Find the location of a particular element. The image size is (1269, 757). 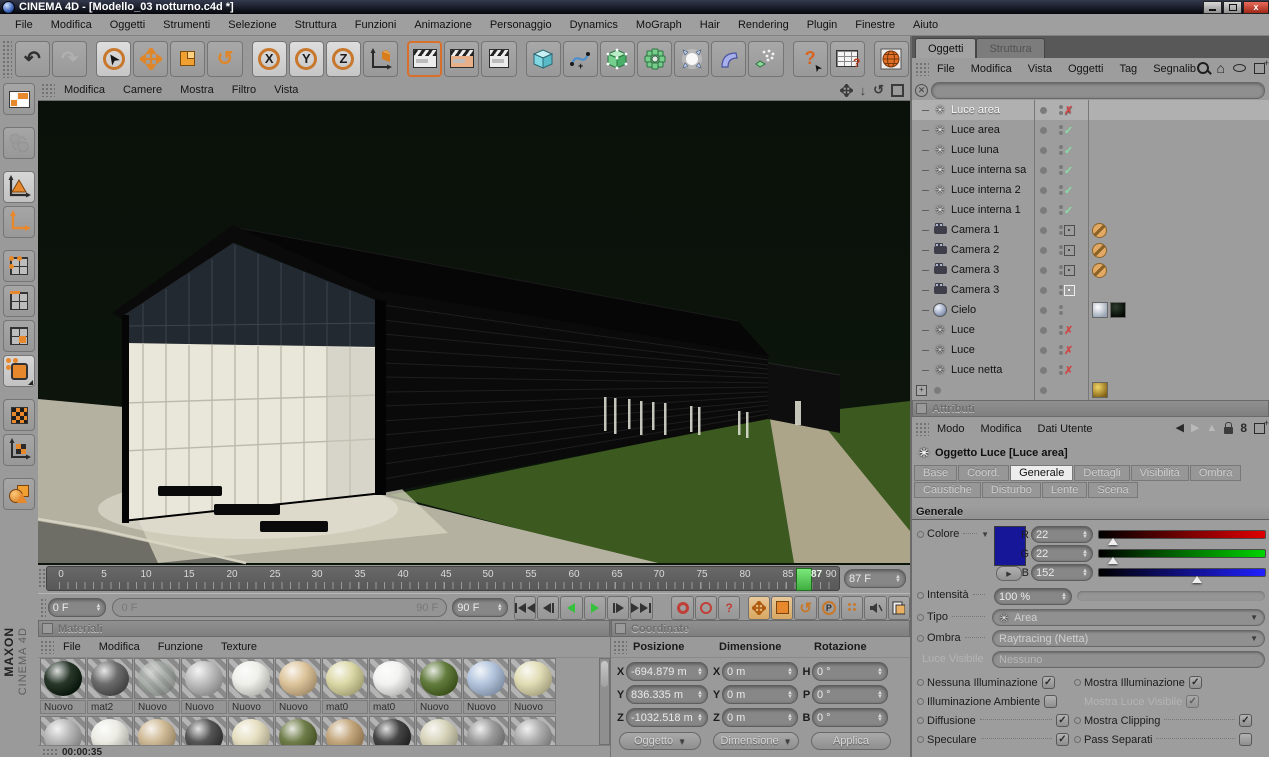

om-menu-item: Modifica is located at coordinates (991, 69).